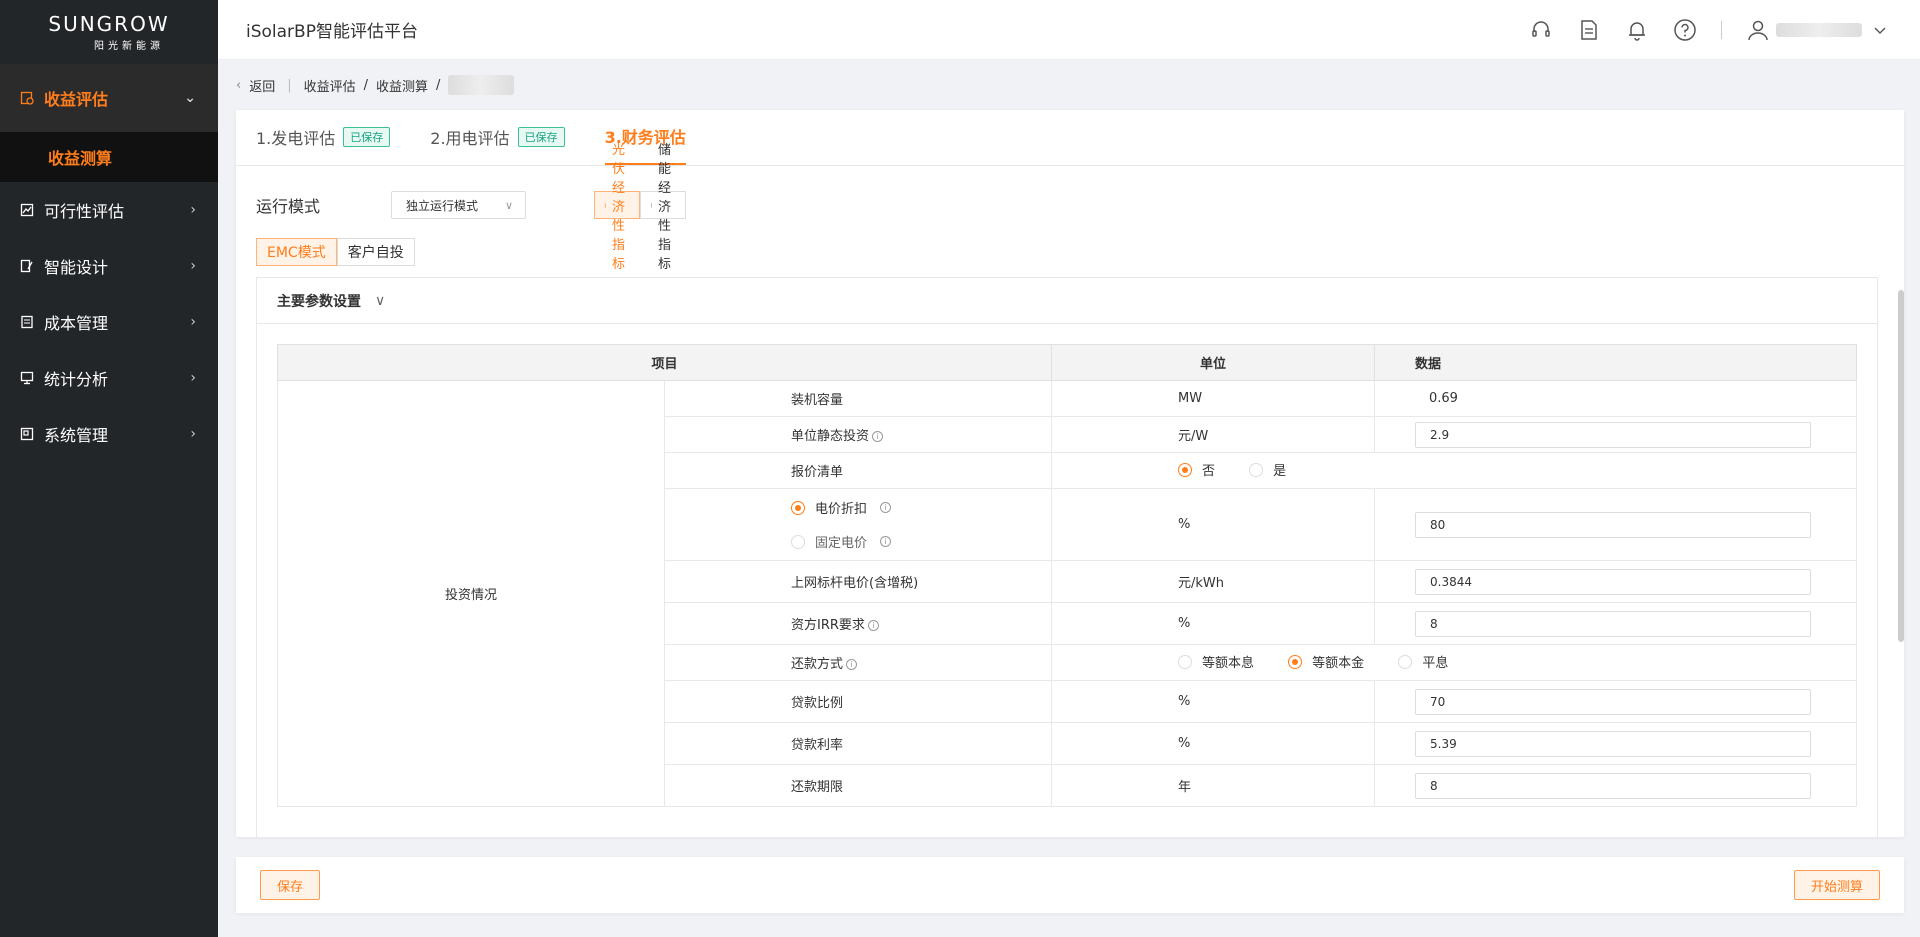 The image size is (1920, 937). What do you see at coordinates (1836, 885) in the screenshot?
I see `start-calc-button: 开始测算` at bounding box center [1836, 885].